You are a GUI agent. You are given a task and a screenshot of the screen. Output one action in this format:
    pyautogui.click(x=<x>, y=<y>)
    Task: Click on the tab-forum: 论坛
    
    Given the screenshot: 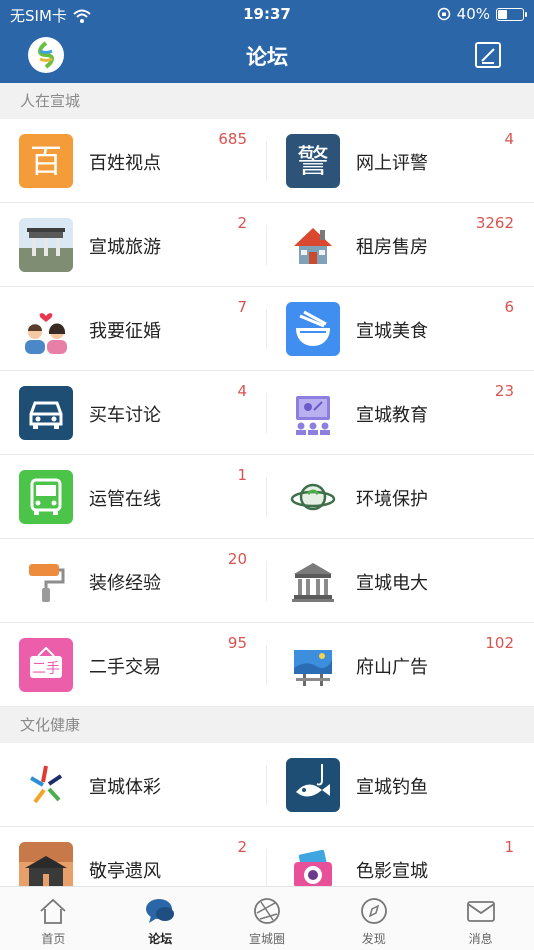 What is the action you would take?
    pyautogui.click(x=160, y=918)
    